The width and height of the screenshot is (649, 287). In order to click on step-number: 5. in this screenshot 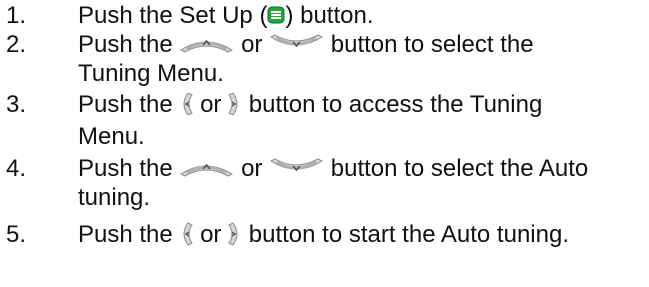, I will do `click(16, 234)`.